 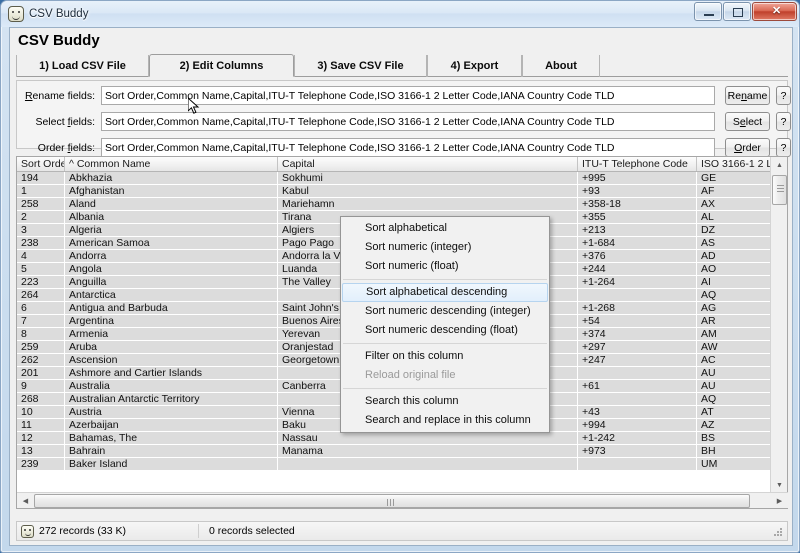 What do you see at coordinates (41, 412) in the screenshot?
I see `table-cell-sort-order: 10` at bounding box center [41, 412].